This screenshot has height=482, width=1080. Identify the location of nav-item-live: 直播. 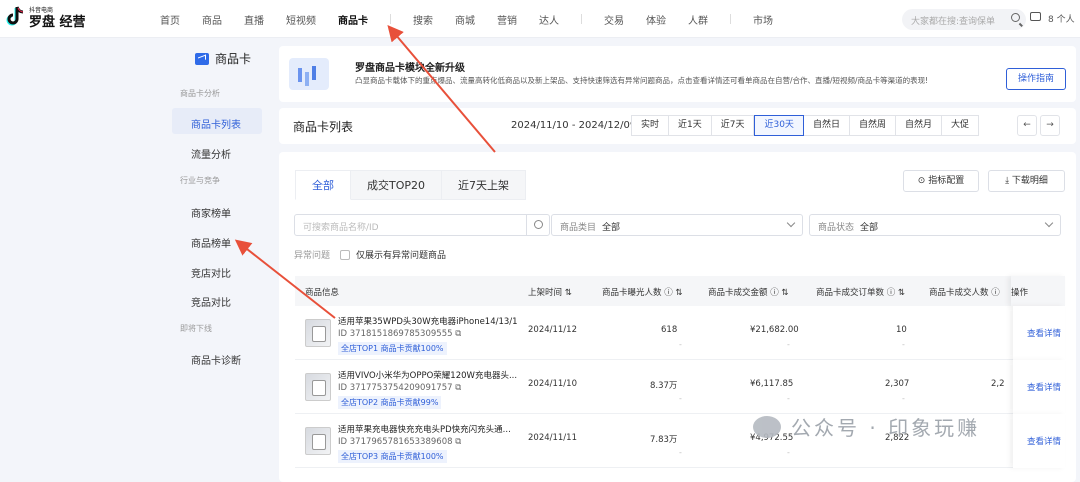
(254, 19).